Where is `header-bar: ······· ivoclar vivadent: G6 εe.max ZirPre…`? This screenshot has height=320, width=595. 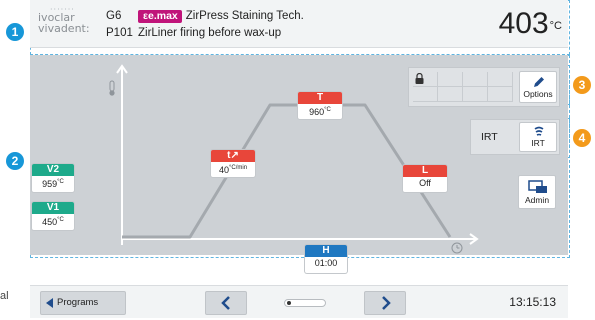 header-bar: ······· ivoclar vivadent: G6 εe.max ZirPre… is located at coordinates (299, 24).